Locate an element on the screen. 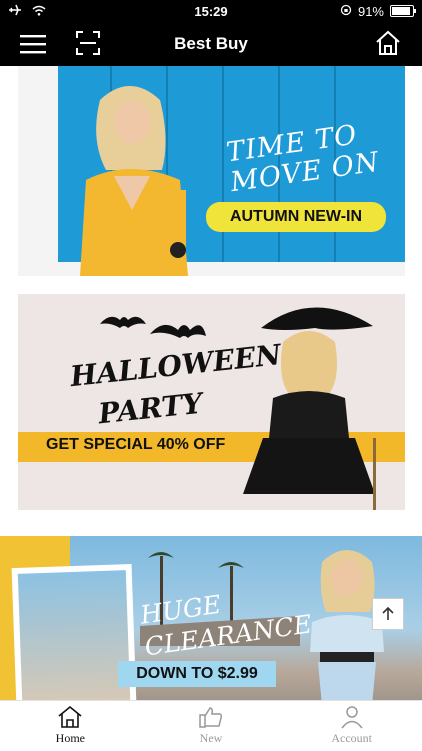 The height and width of the screenshot is (751, 422). app-title: Best Buy is located at coordinates (211, 43).